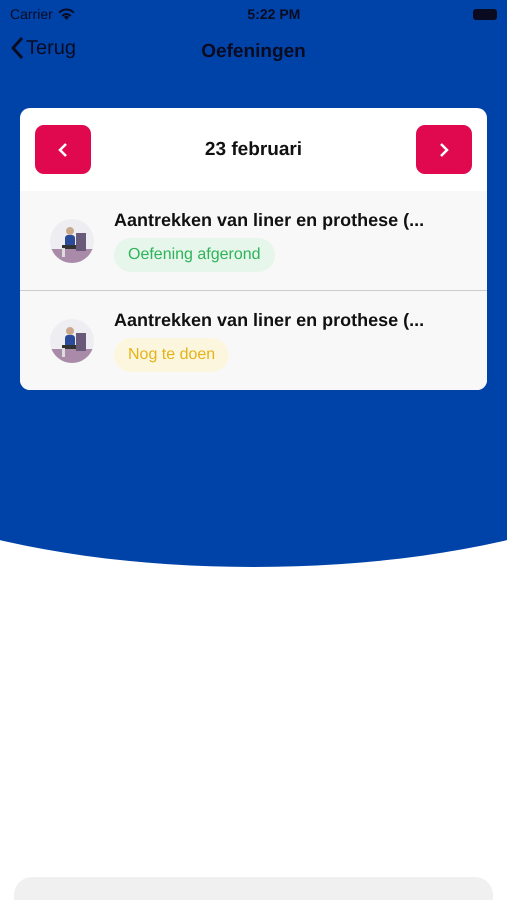 The width and height of the screenshot is (507, 900). Describe the element at coordinates (253, 340) in the screenshot. I see `exercise-row: Aantrekken van liner en prothese (... Nog te doen` at that location.